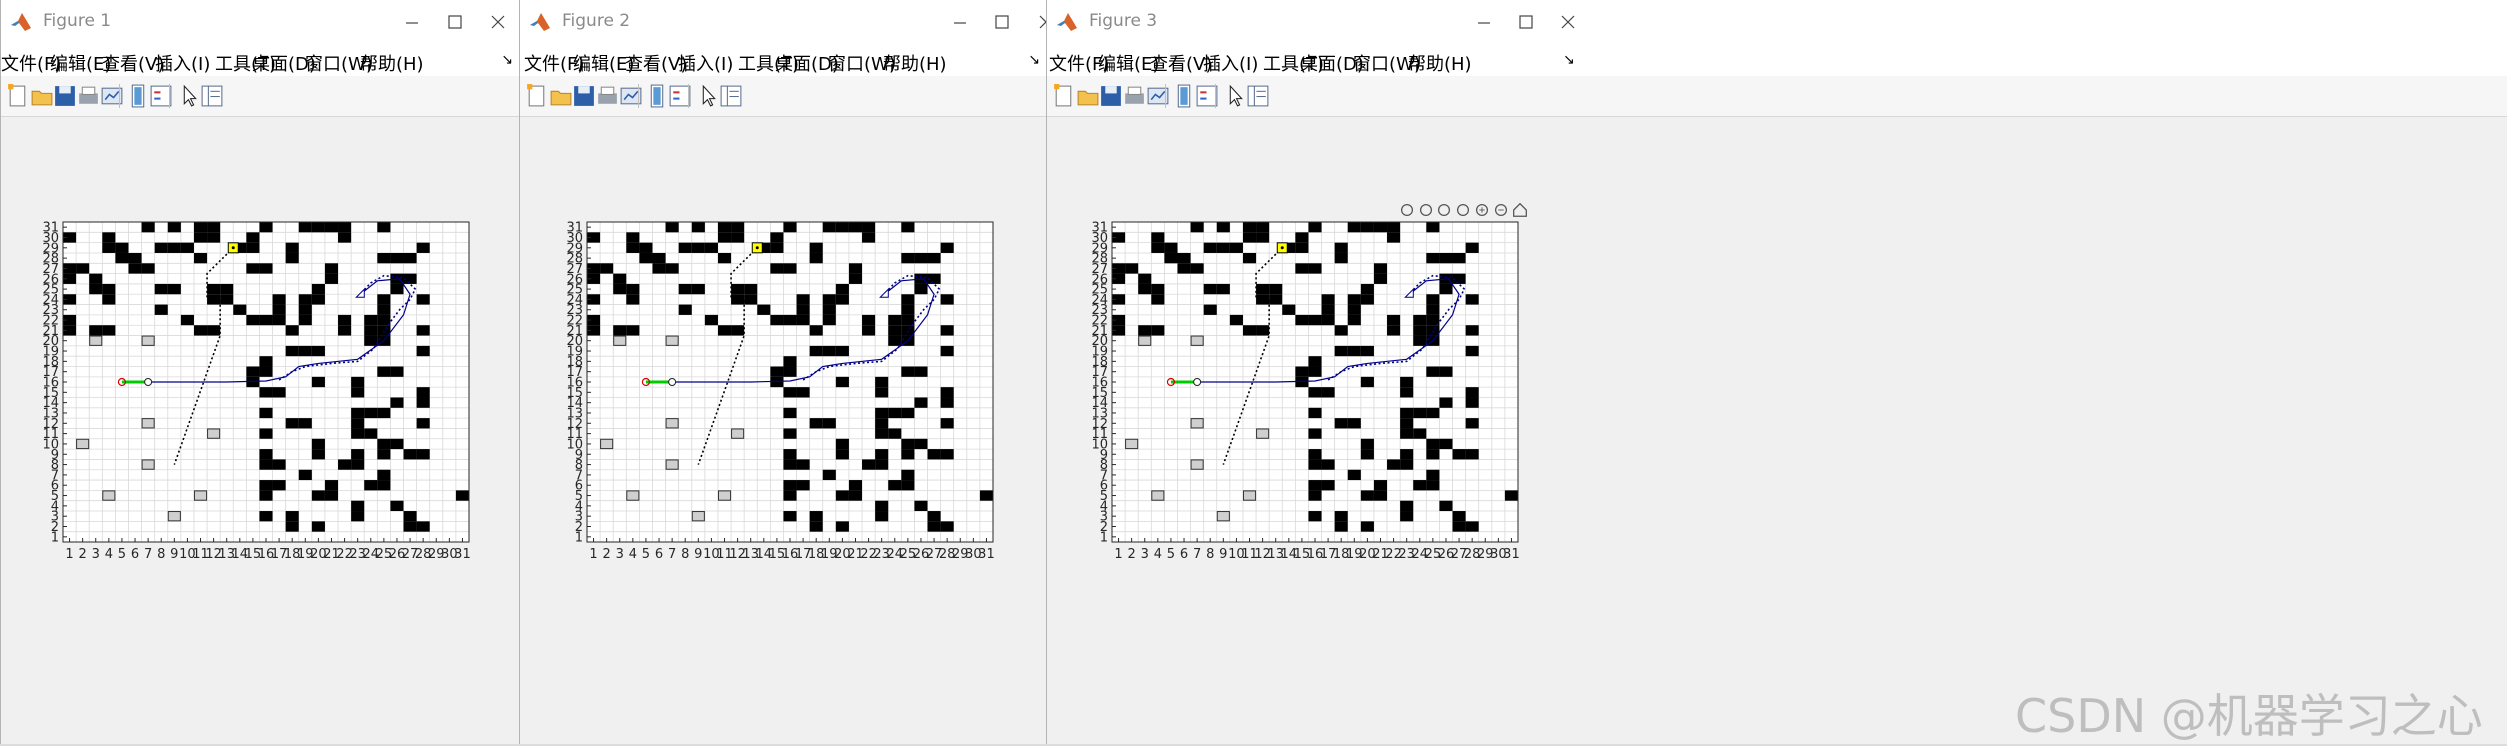  What do you see at coordinates (1426, 210) in the screenshot?
I see `data-tips-icon` at bounding box center [1426, 210].